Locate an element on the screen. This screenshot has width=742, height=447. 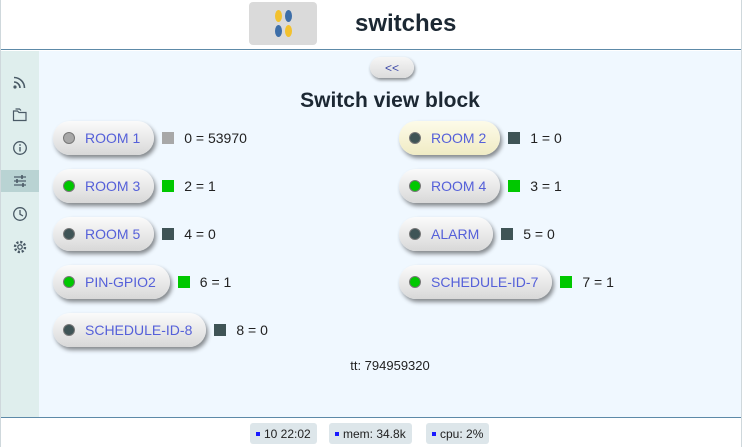
switch-item: ROOM 1 0 = 53970 is located at coordinates (150, 138).